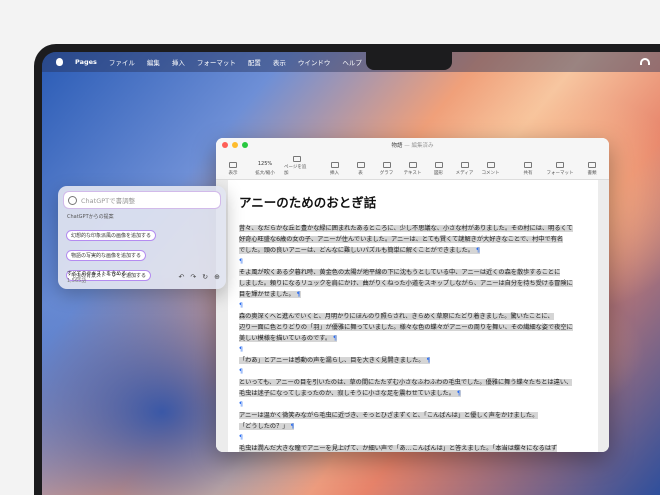  I want to click on paragraph-line: 「どうしたの？」 ¶, so click(413, 426).